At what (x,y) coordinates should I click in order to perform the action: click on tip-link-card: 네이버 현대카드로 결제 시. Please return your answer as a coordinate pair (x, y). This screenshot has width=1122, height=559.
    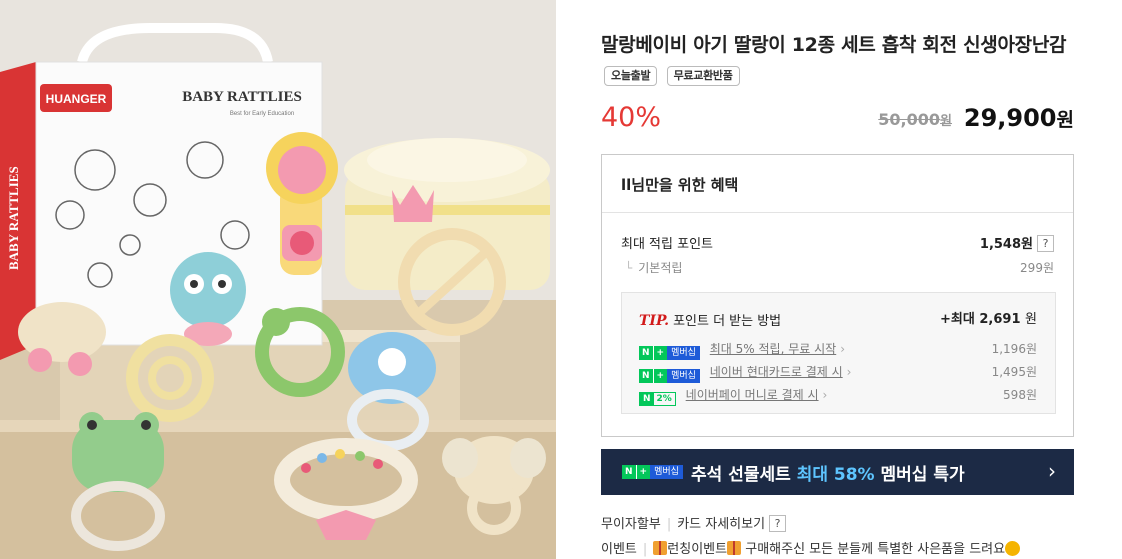
    Looking at the image, I should click on (776, 372).